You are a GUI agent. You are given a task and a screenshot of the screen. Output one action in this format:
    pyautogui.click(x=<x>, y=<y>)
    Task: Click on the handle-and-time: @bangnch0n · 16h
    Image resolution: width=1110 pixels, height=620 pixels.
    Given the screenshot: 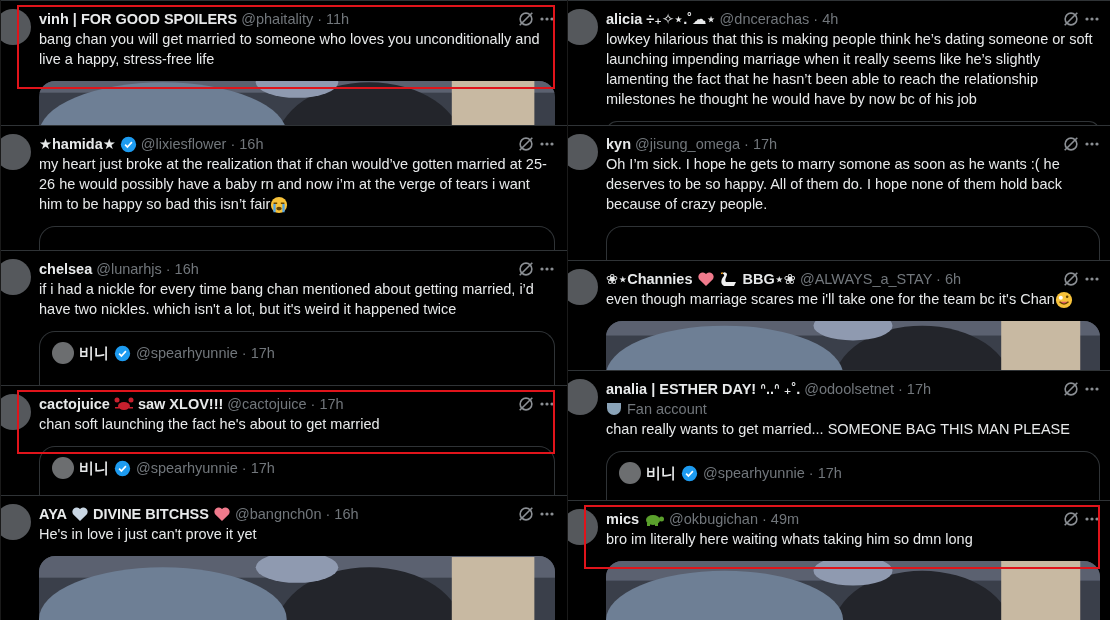 What is the action you would take?
    pyautogui.click(x=296, y=514)
    